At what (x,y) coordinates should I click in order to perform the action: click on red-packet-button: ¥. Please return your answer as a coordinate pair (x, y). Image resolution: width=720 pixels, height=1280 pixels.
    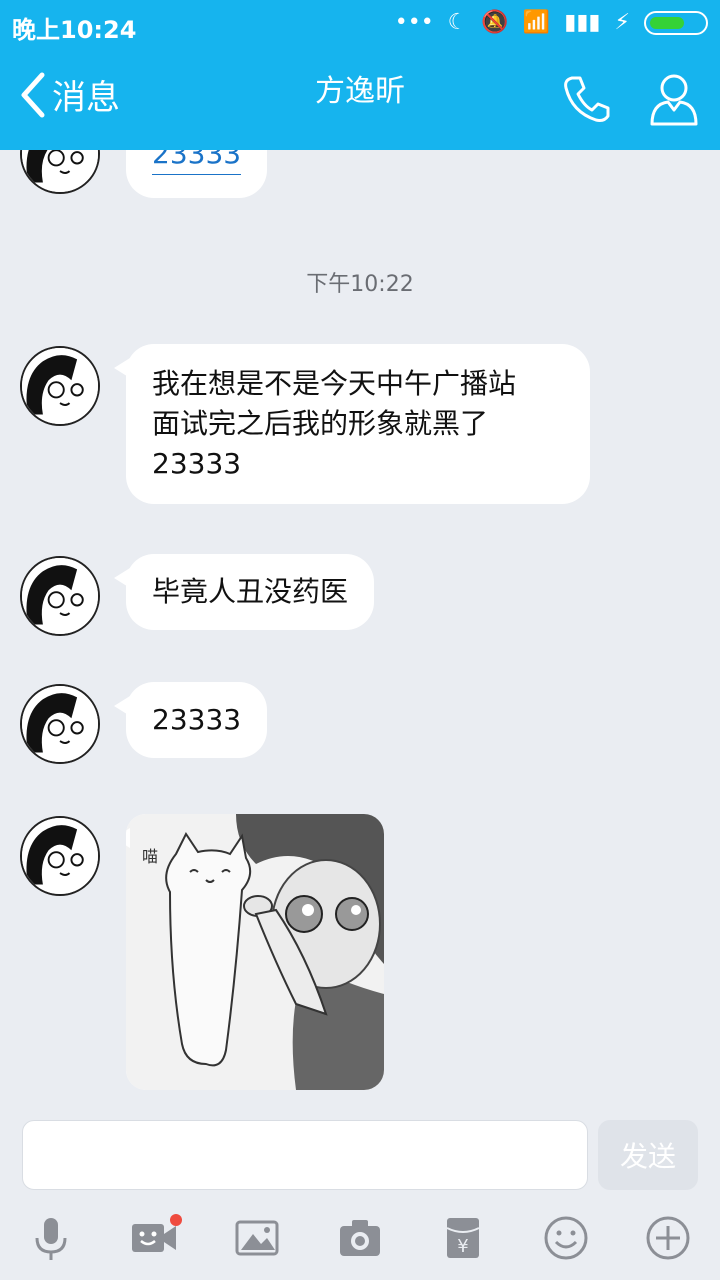
    Looking at the image, I should click on (463, 1238).